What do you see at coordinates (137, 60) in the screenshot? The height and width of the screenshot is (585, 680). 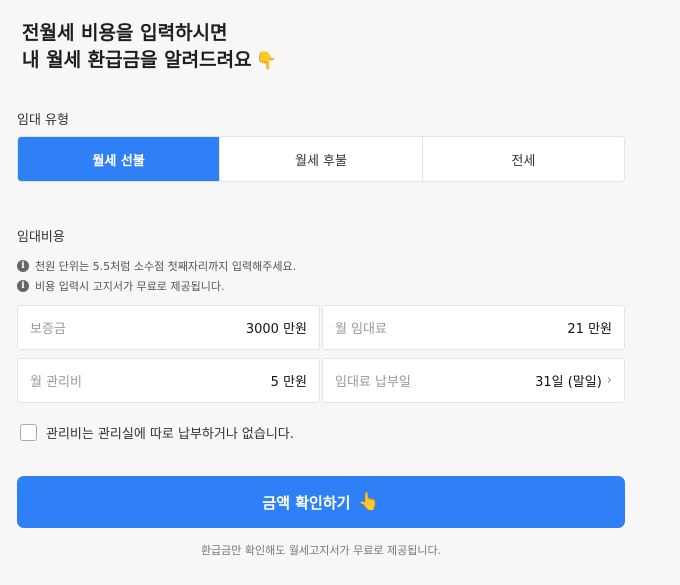 I see `headline-line2-text: 내 월세 환급금을 알려드려요` at bounding box center [137, 60].